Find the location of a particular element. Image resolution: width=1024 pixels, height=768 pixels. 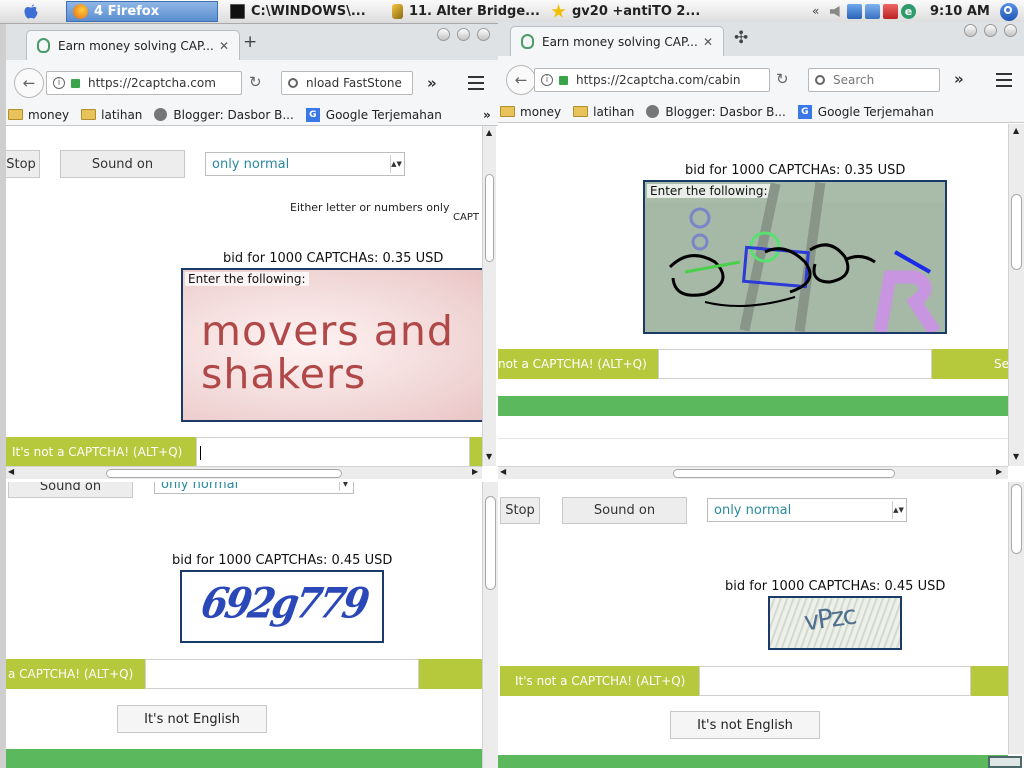

search-box: Search is located at coordinates (874, 80).